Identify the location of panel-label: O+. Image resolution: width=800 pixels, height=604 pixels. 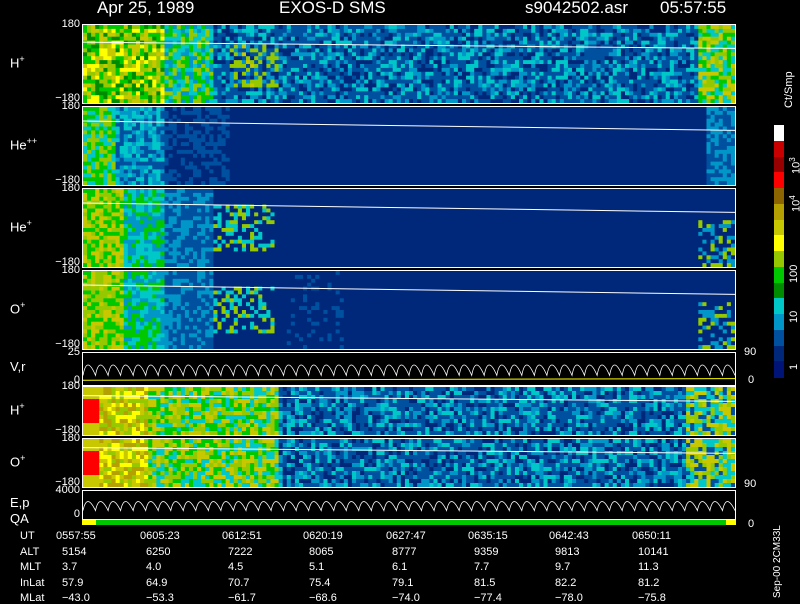
(17, 308).